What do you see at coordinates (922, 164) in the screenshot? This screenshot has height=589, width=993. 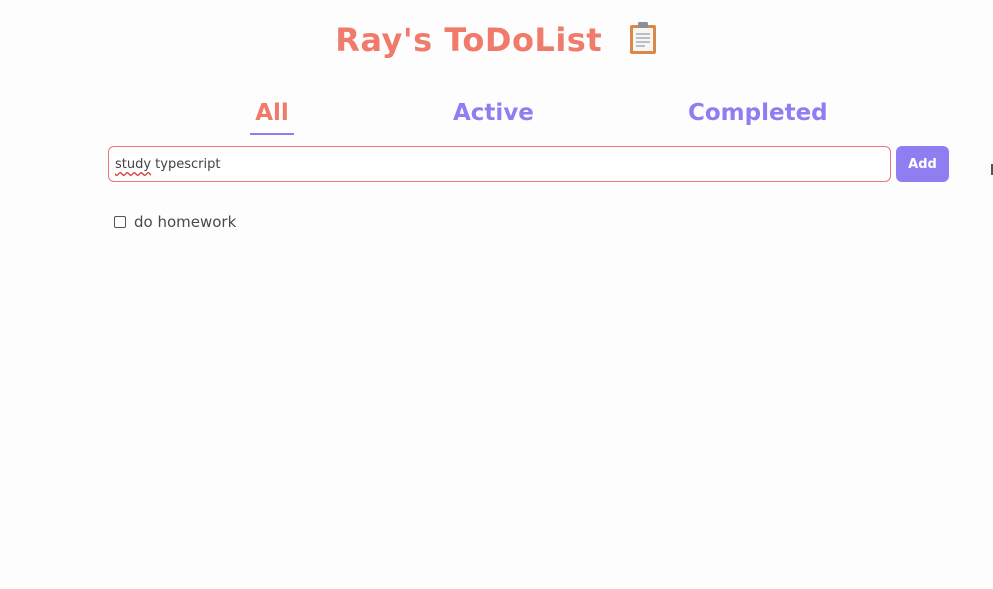 I see `add-button: Add` at bounding box center [922, 164].